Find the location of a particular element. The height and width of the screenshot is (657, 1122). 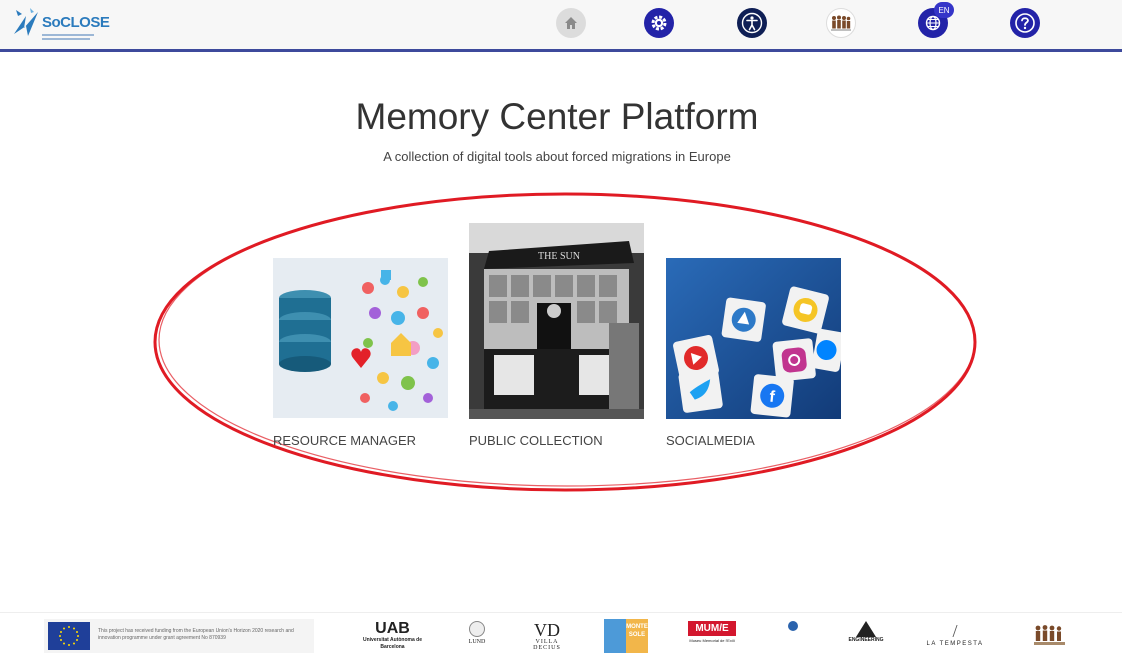

vd-logo-mark: VD is located at coordinates (547, 630).